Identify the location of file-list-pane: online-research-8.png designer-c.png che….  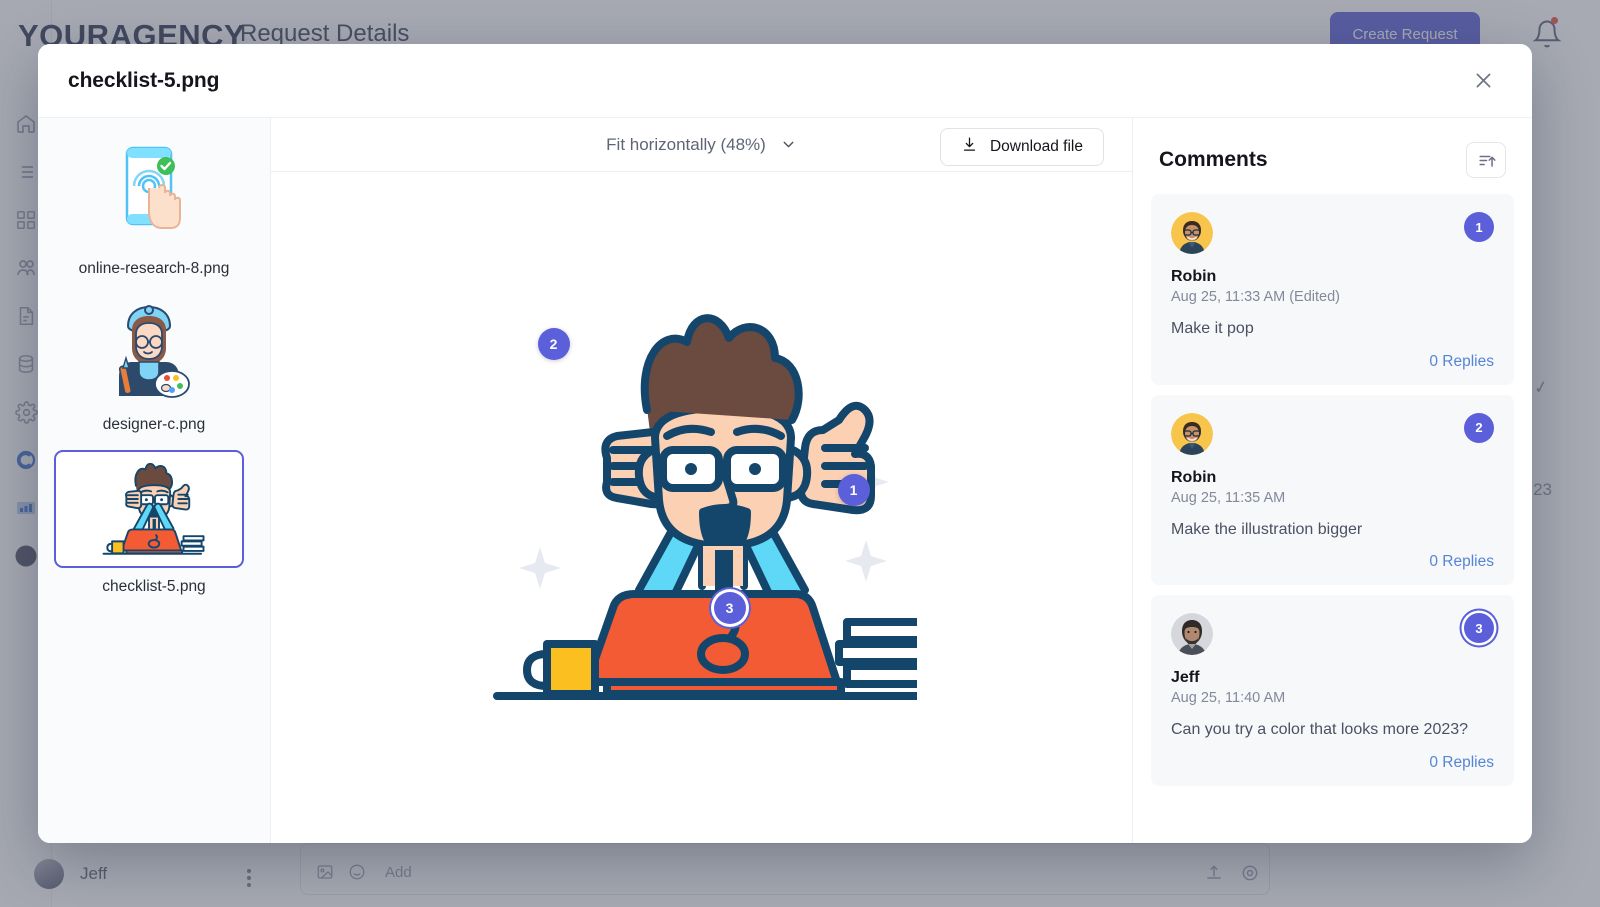
(154, 480).